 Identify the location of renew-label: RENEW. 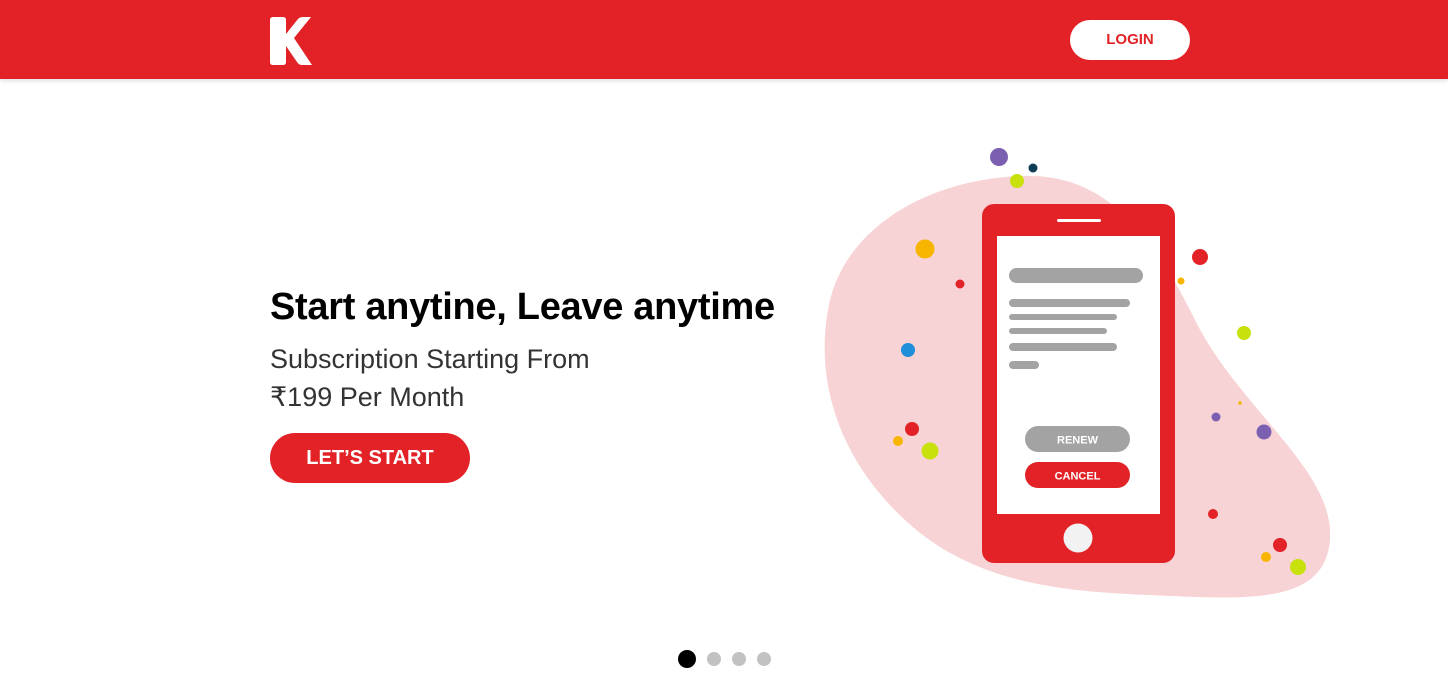
(1078, 441).